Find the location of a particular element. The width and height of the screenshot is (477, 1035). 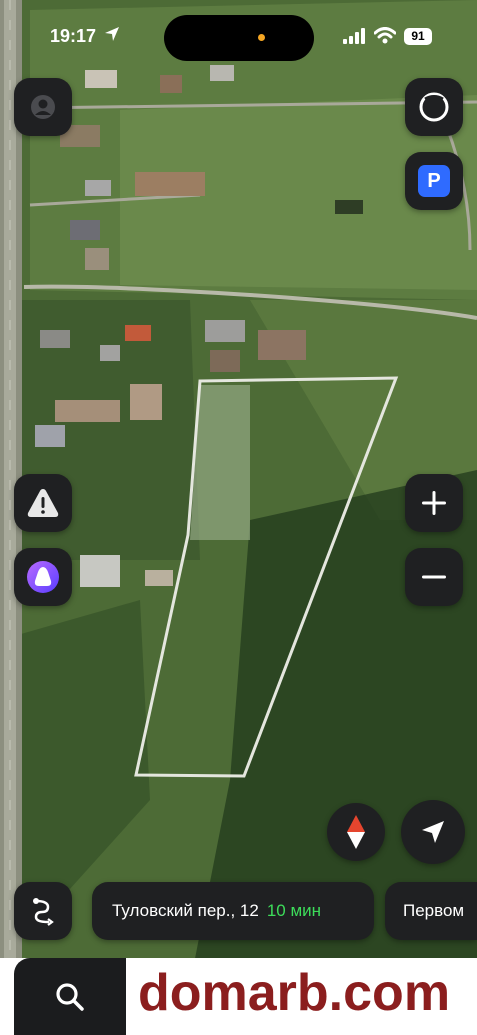

voice-assistant-button is located at coordinates (43, 577).